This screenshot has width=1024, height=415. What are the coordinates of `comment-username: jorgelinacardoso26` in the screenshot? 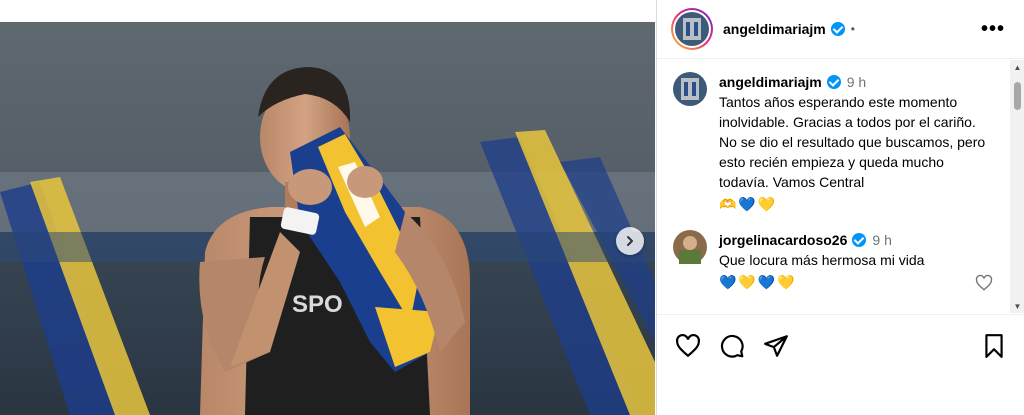 It's located at (783, 240).